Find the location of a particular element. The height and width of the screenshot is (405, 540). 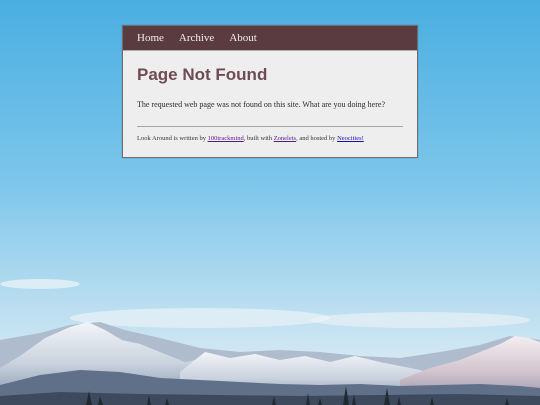

nav-link-home: Home is located at coordinates (150, 38).